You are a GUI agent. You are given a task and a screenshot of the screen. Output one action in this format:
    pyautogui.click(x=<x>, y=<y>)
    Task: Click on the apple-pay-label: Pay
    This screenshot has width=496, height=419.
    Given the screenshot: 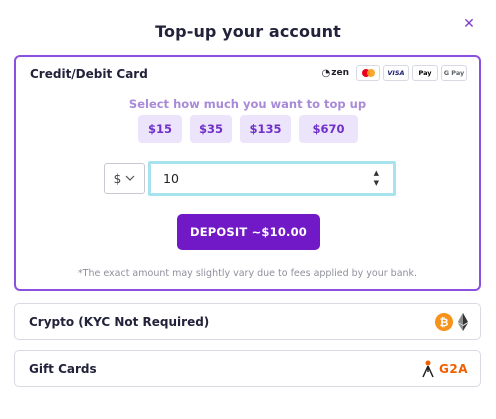 What is the action you would take?
    pyautogui.click(x=425, y=73)
    